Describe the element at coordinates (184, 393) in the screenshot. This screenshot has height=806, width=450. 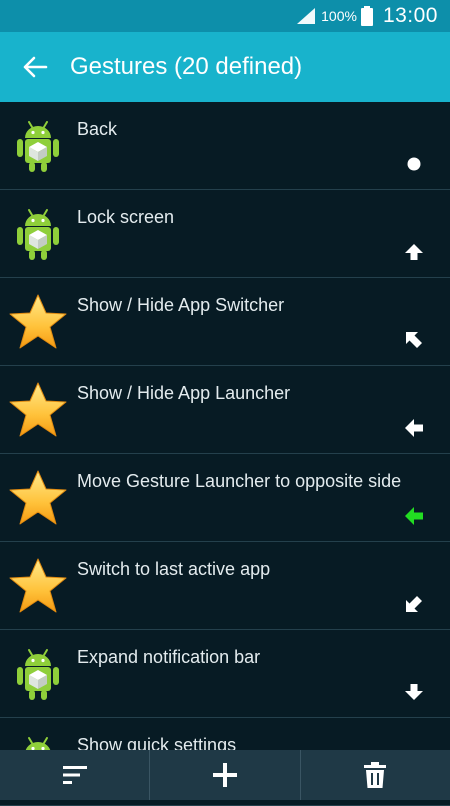
I see `list-item-label: Show / Hide App Launcher` at that location.